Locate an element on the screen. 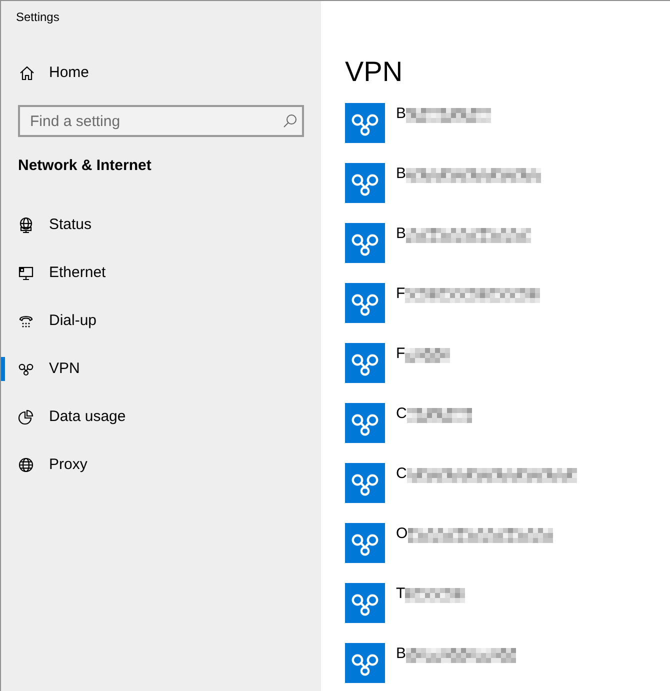 The height and width of the screenshot is (691, 670). globe-monitor-icon is located at coordinates (26, 225).